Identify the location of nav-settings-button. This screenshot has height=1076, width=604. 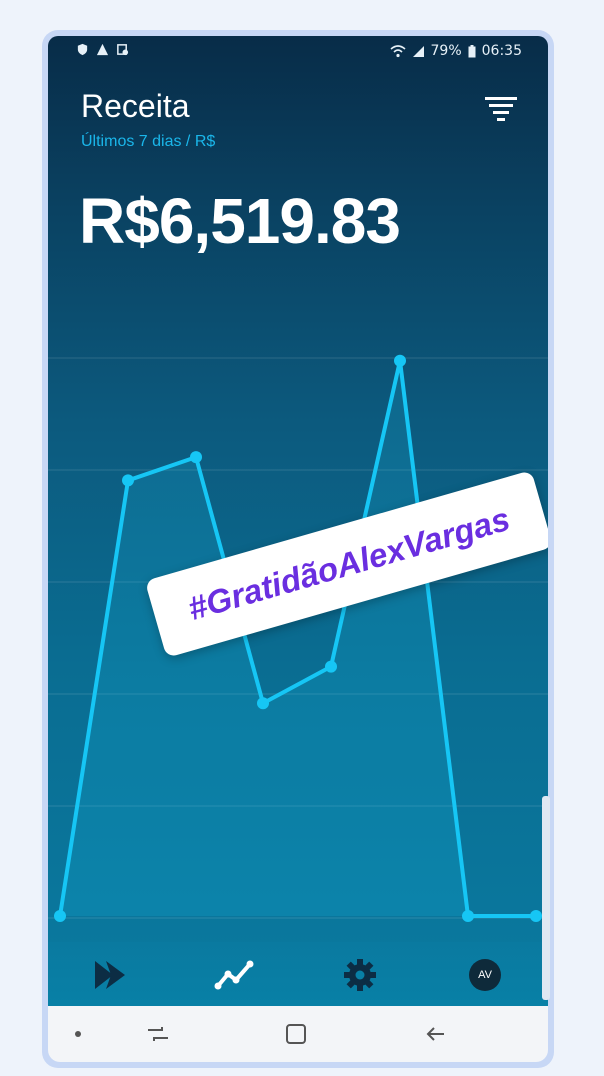
(360, 975).